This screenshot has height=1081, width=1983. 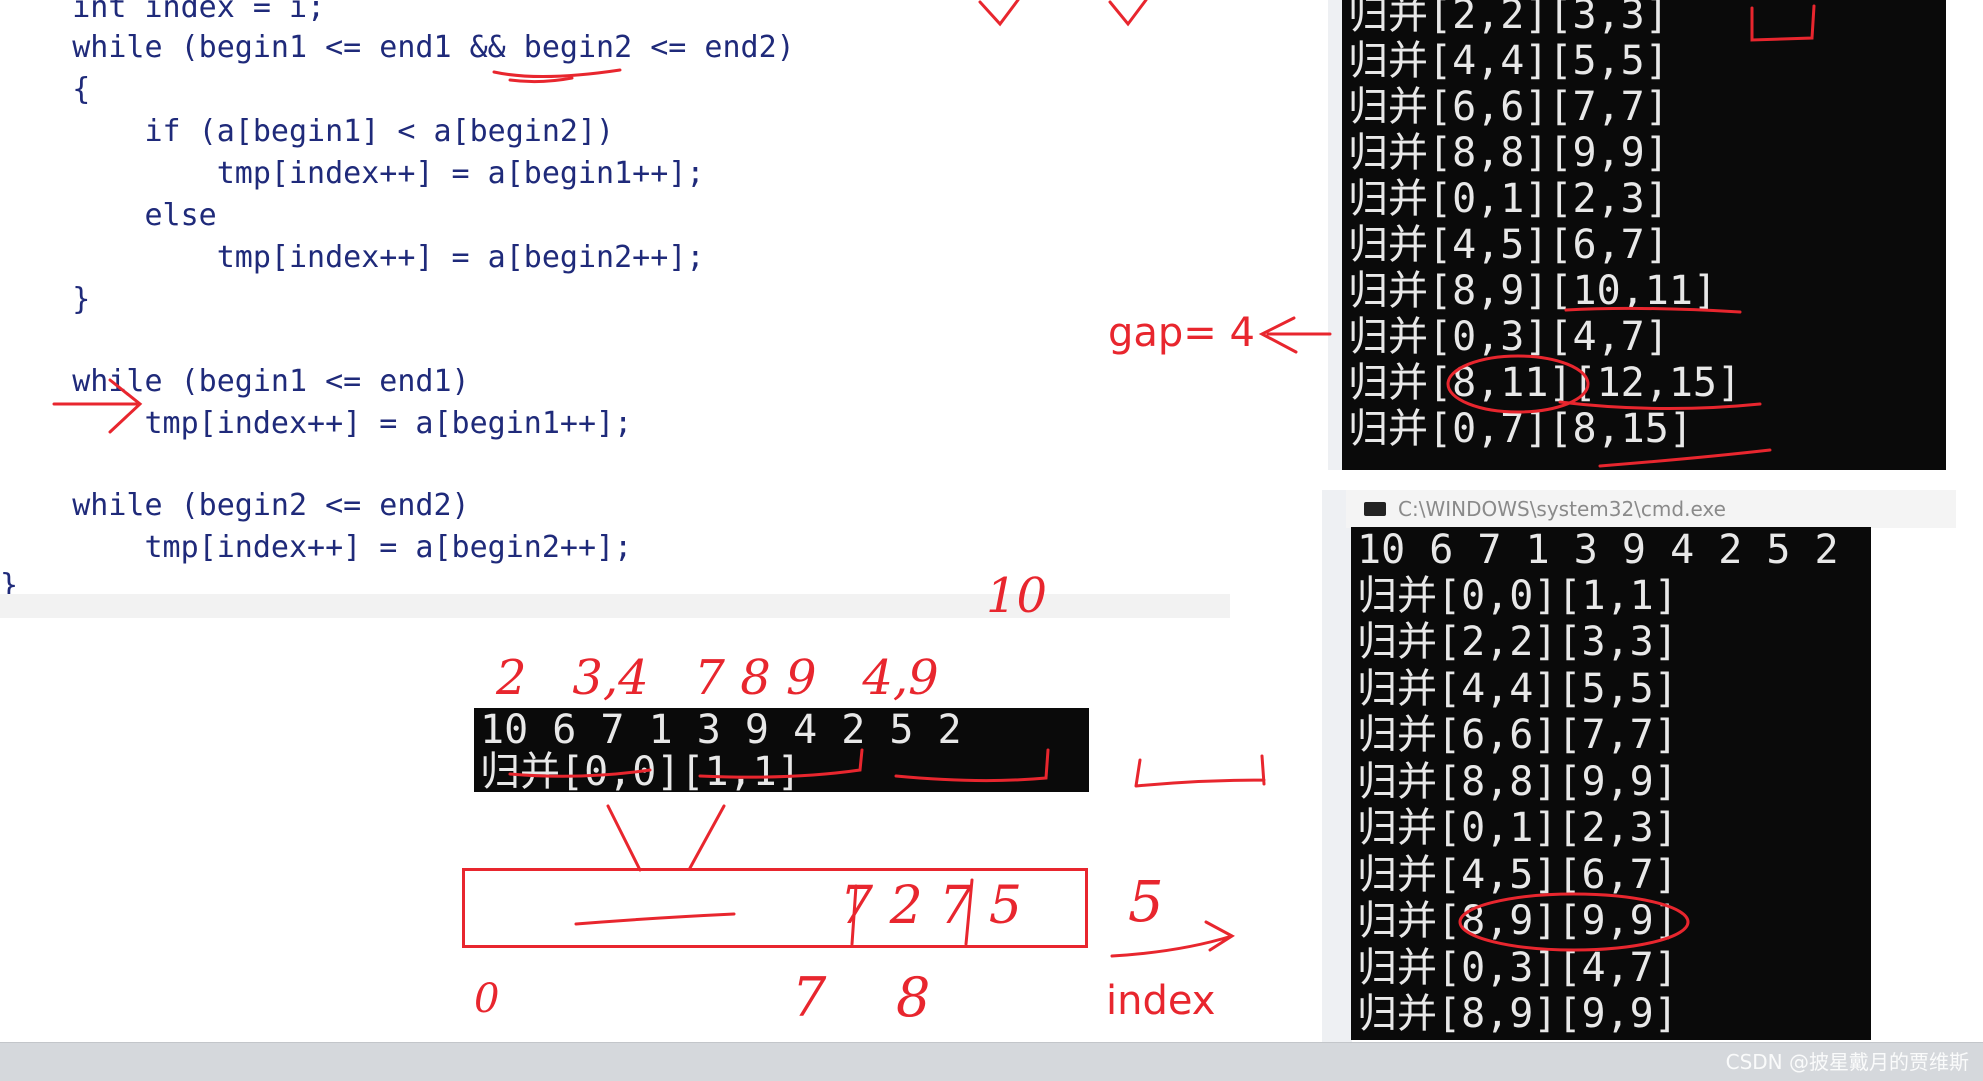 I want to click on bottom-status-bar, so click(x=991, y=1061).